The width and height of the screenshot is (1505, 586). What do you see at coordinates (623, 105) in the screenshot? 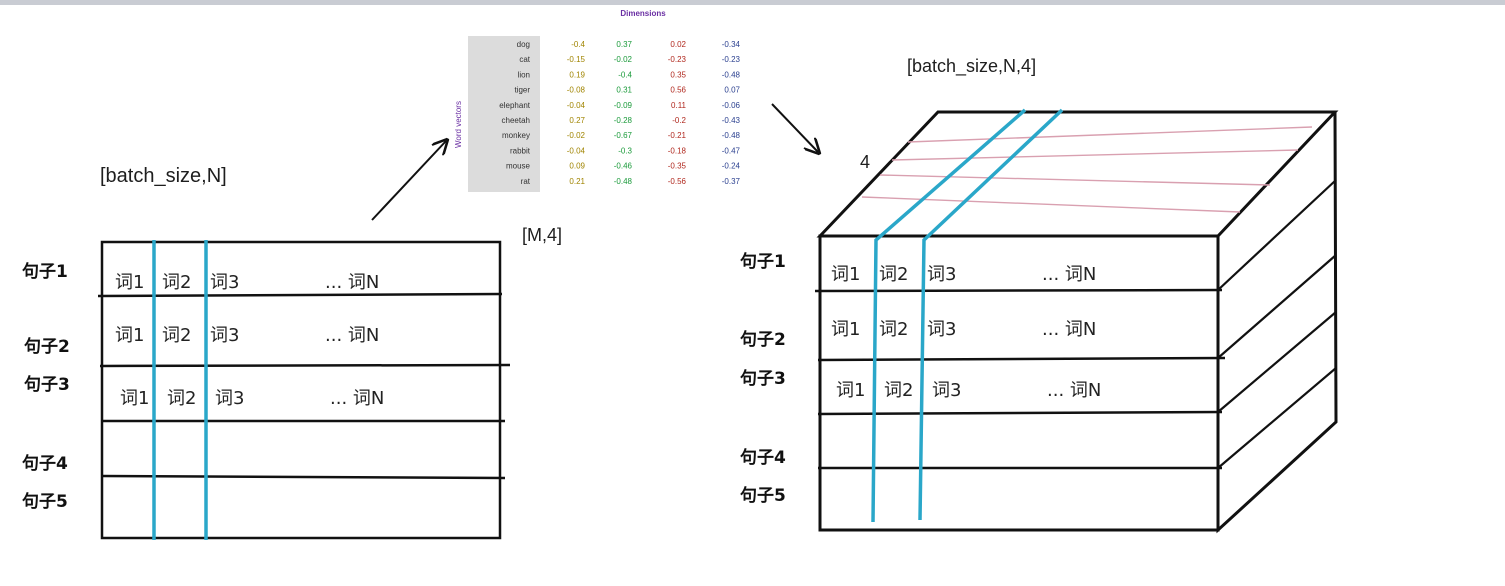
I see `word-vector-value: -0.09` at bounding box center [623, 105].